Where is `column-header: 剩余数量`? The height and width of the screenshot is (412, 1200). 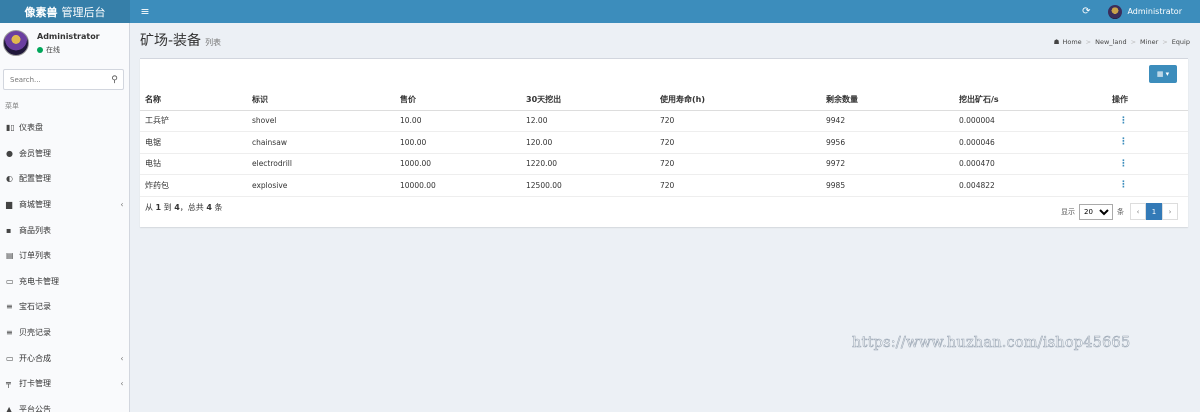 column-header: 剩余数量 is located at coordinates (887, 100).